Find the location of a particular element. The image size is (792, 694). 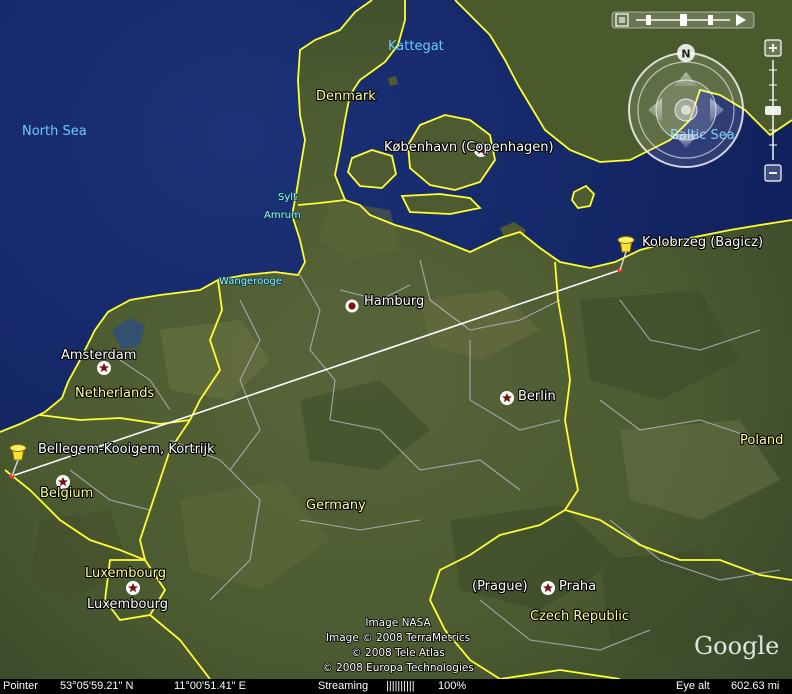

label-belgium: Belgium is located at coordinates (66, 493).